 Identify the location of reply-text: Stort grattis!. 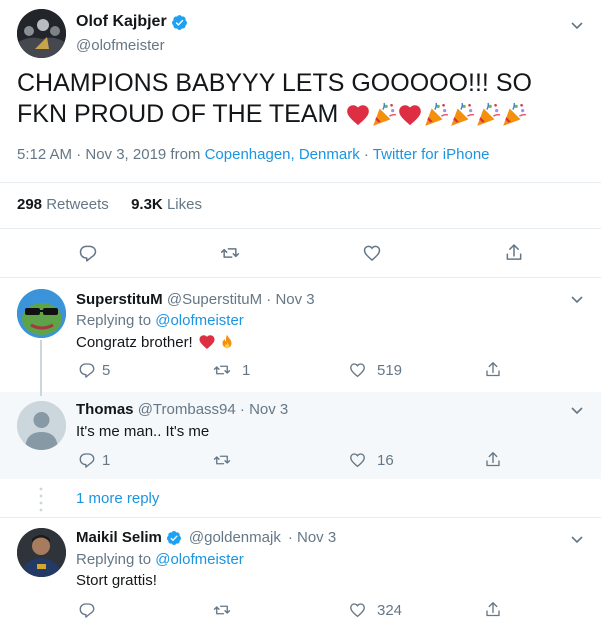
(116, 580).